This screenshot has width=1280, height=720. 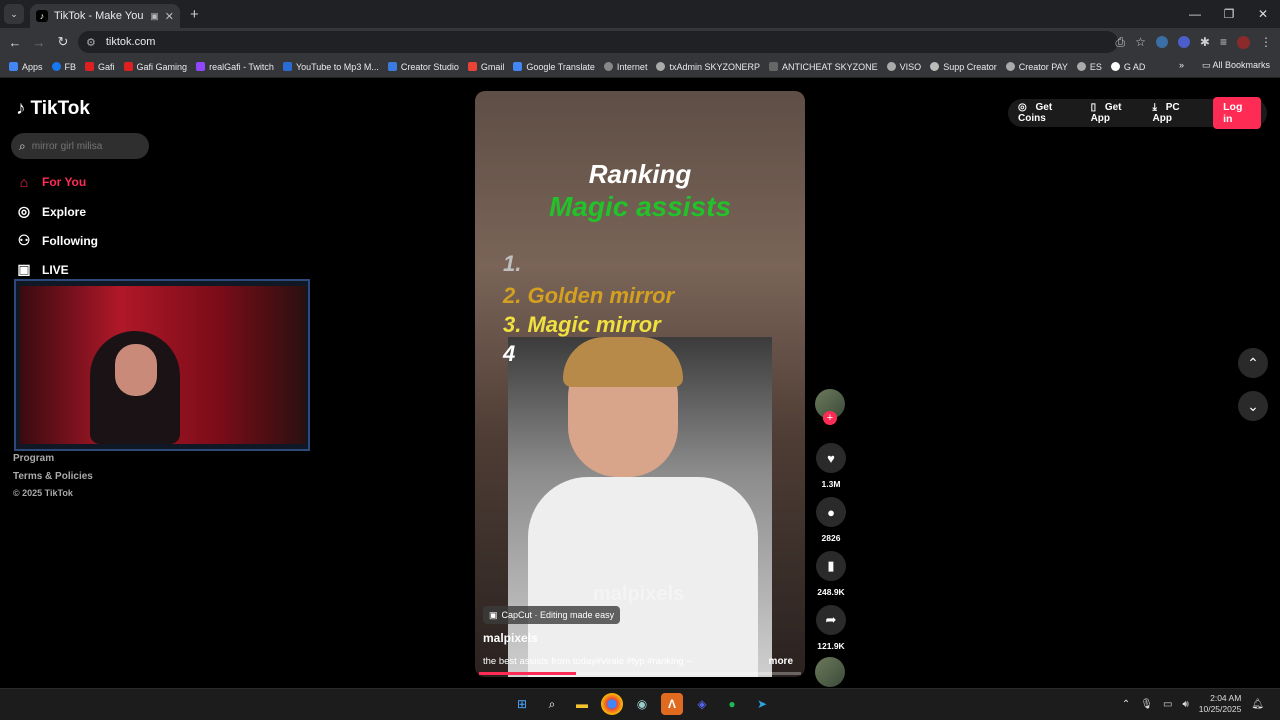 What do you see at coordinates (472, 66) in the screenshot?
I see `gmail-icon` at bounding box center [472, 66].